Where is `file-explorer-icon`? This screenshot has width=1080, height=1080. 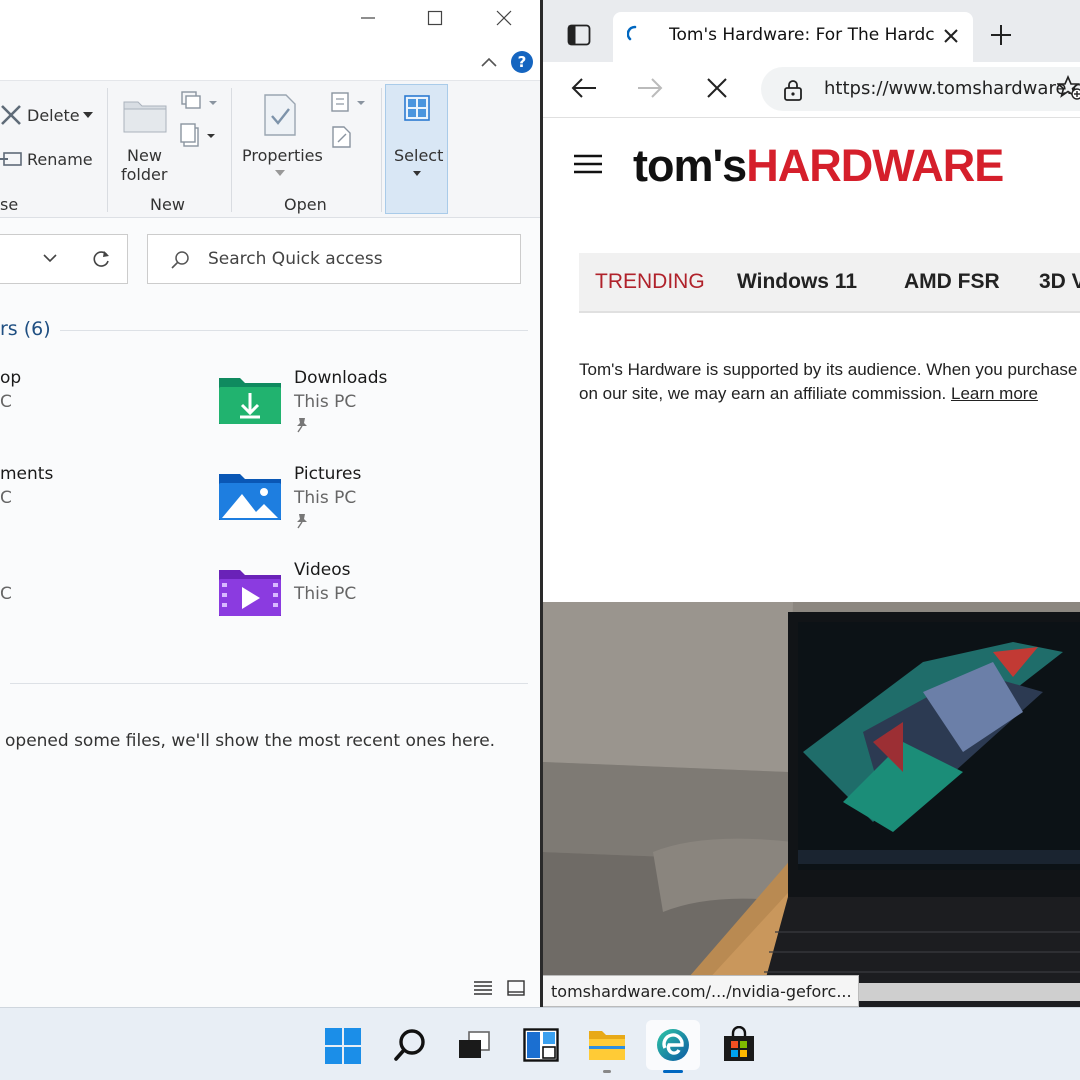 file-explorer-icon is located at coordinates (607, 1045).